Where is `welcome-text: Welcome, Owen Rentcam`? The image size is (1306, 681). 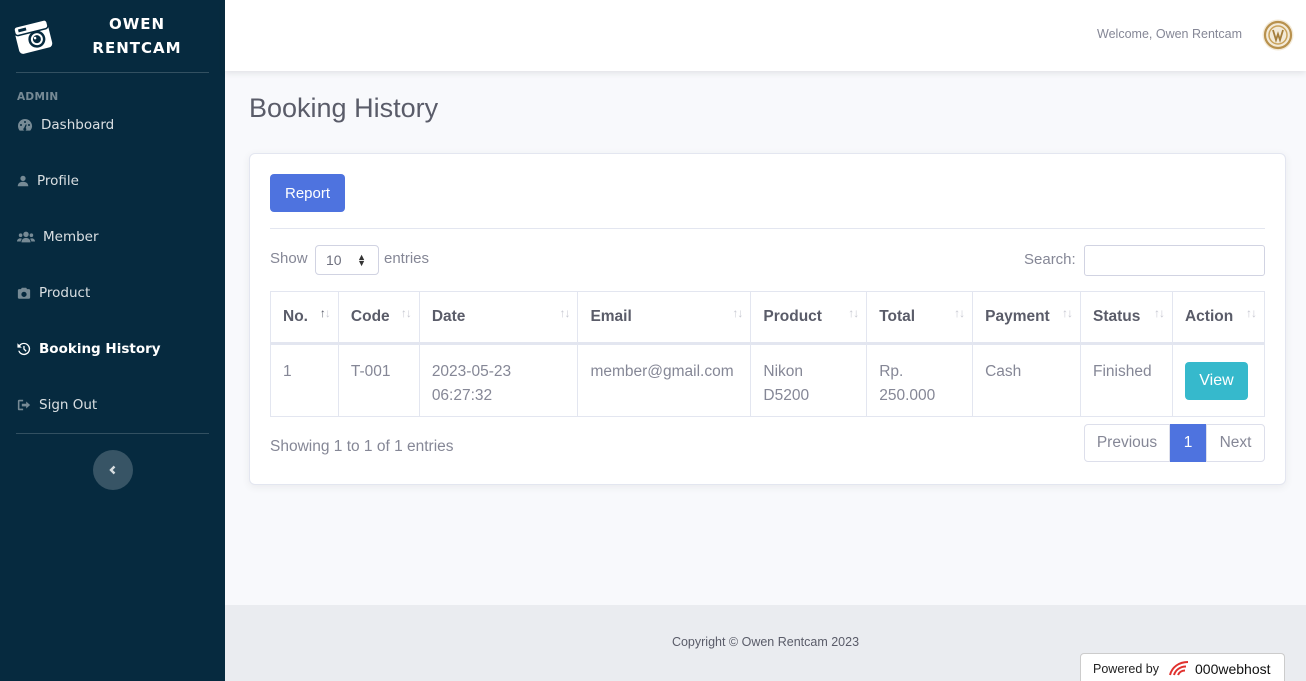
welcome-text: Welcome, Owen Rentcam is located at coordinates (1169, 34).